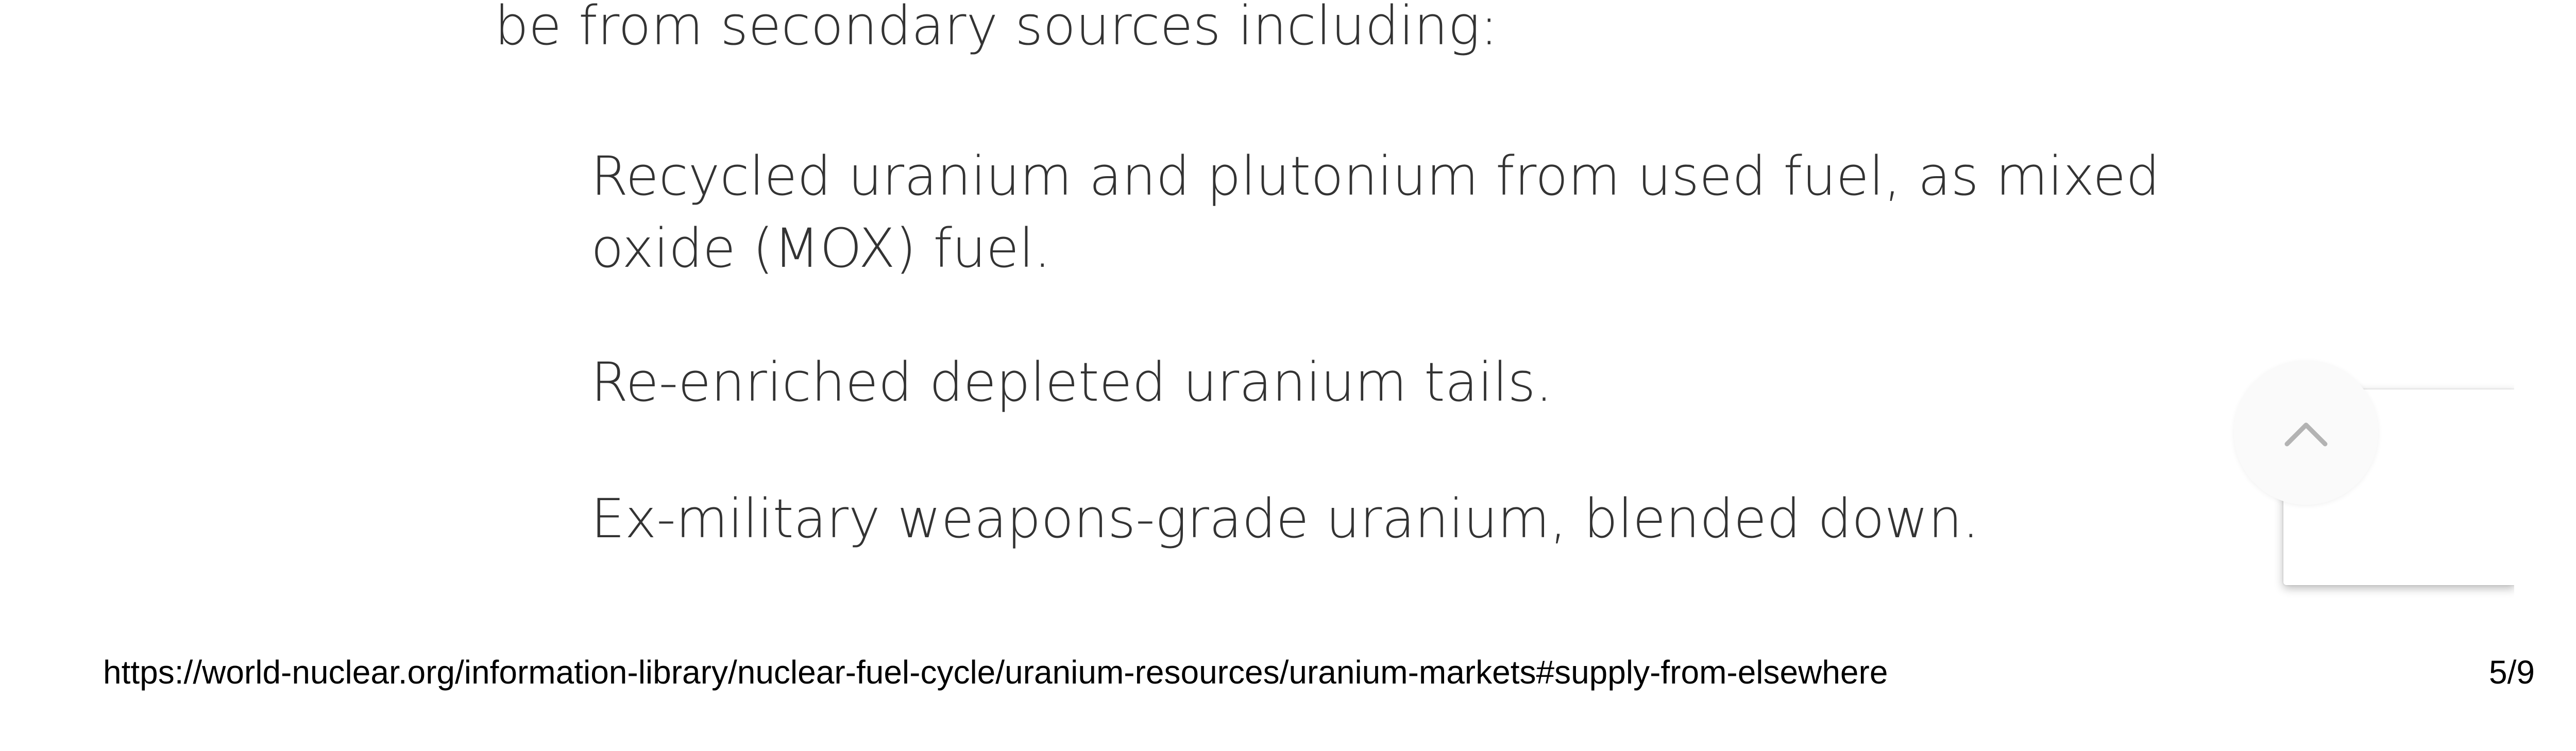 This screenshot has width=2576, height=751. I want to click on list-item: Re-enriched depleted uranium tails., so click(1072, 382).